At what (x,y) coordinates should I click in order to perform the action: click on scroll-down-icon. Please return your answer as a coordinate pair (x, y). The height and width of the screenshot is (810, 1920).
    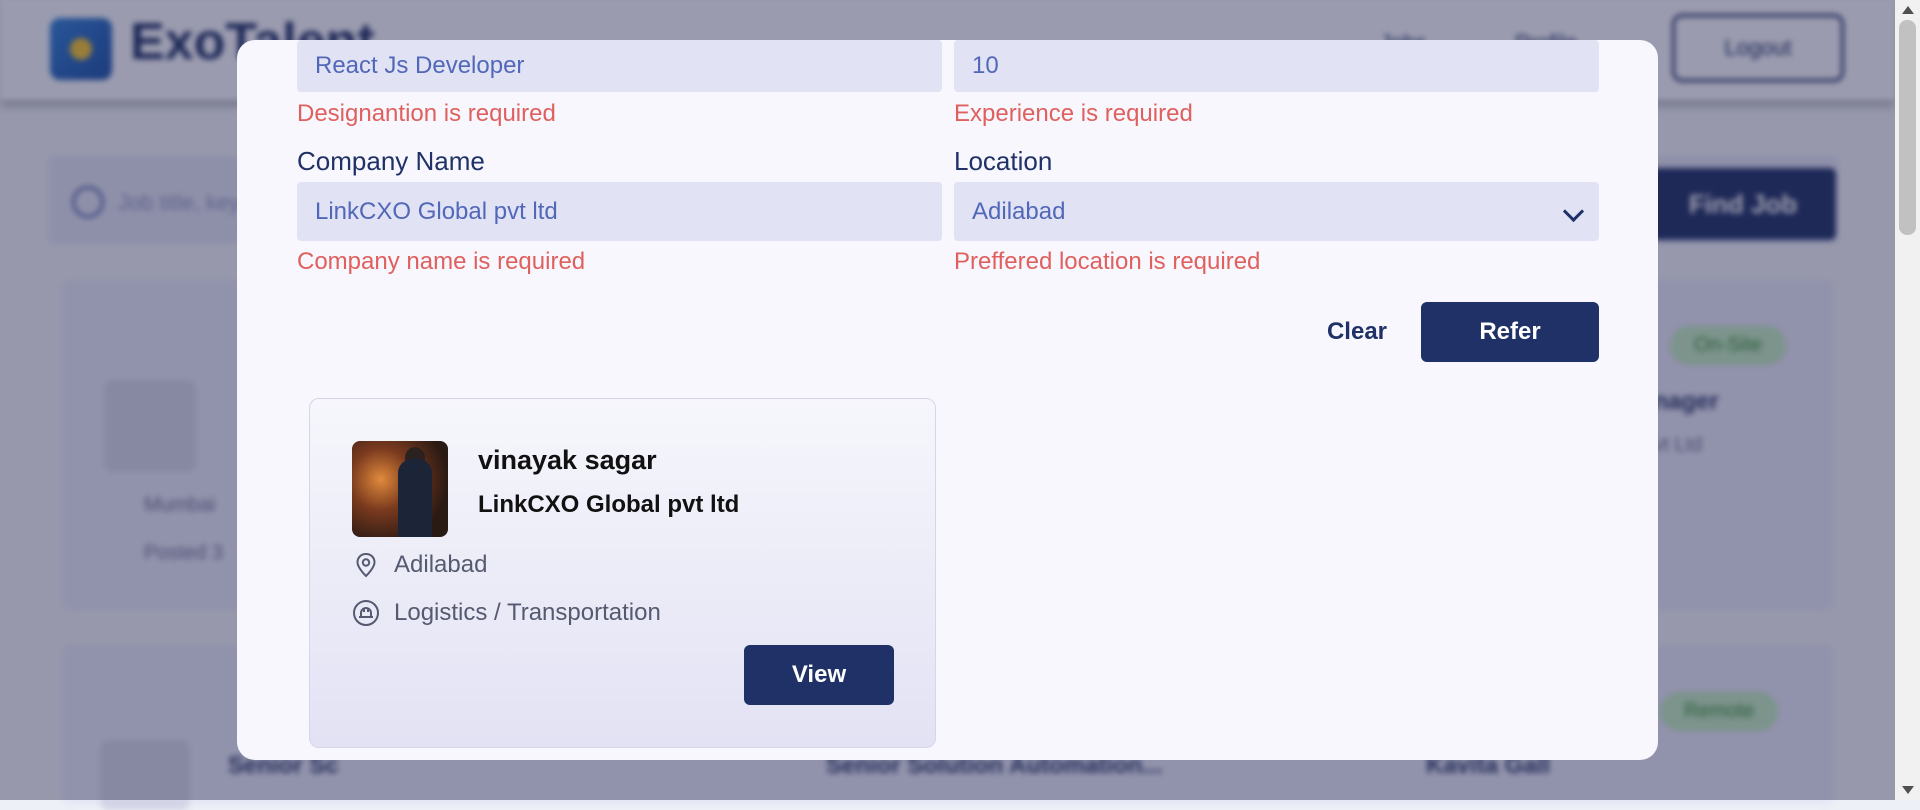
    Looking at the image, I should click on (1908, 790).